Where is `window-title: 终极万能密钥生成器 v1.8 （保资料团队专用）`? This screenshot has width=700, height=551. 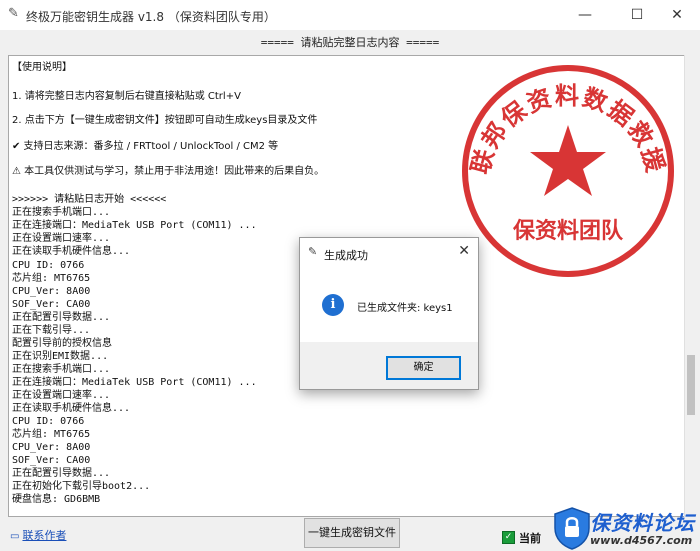
window-title: 终极万能密钥生成器 v1.8 （保资料团队专用） is located at coordinates (151, 17).